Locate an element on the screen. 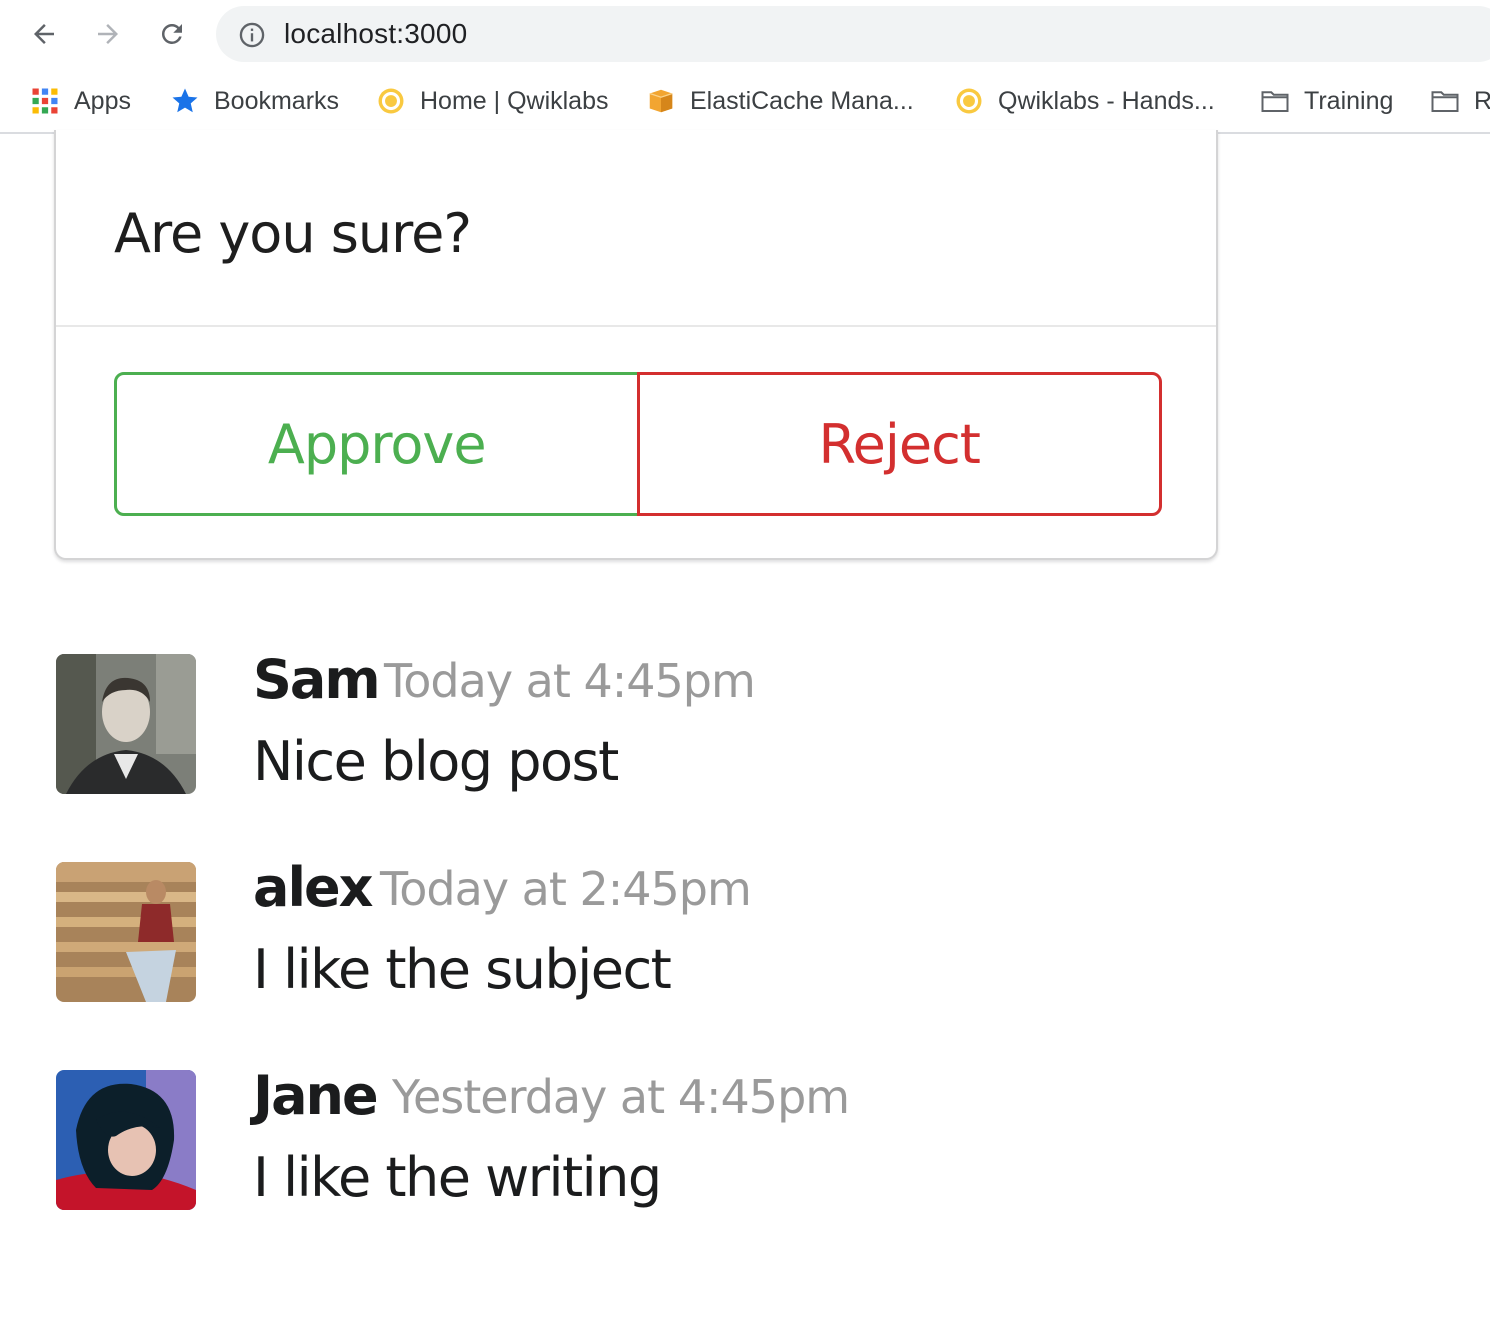  bookmark-folder-r: R is located at coordinates (1460, 101).